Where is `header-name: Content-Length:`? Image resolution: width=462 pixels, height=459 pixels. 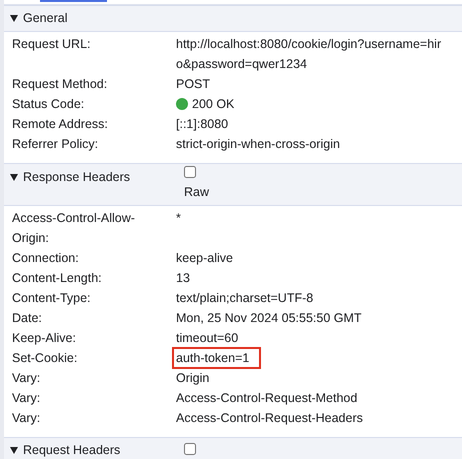
header-name: Content-Length: is located at coordinates (57, 278).